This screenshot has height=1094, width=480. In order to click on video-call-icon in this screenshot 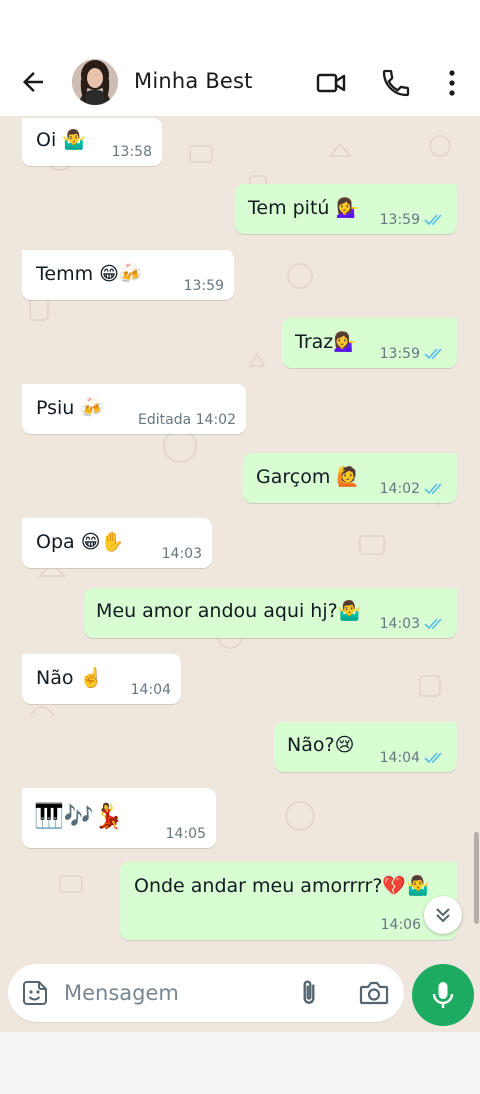, I will do `click(331, 83)`.